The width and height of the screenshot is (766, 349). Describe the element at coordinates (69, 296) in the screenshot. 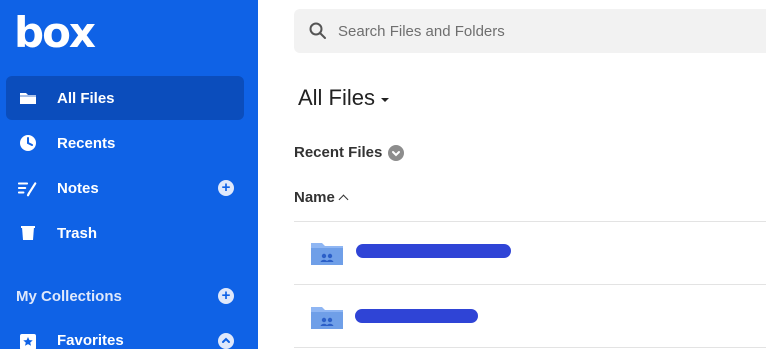

I see `my-collections-heading: My Collections` at that location.